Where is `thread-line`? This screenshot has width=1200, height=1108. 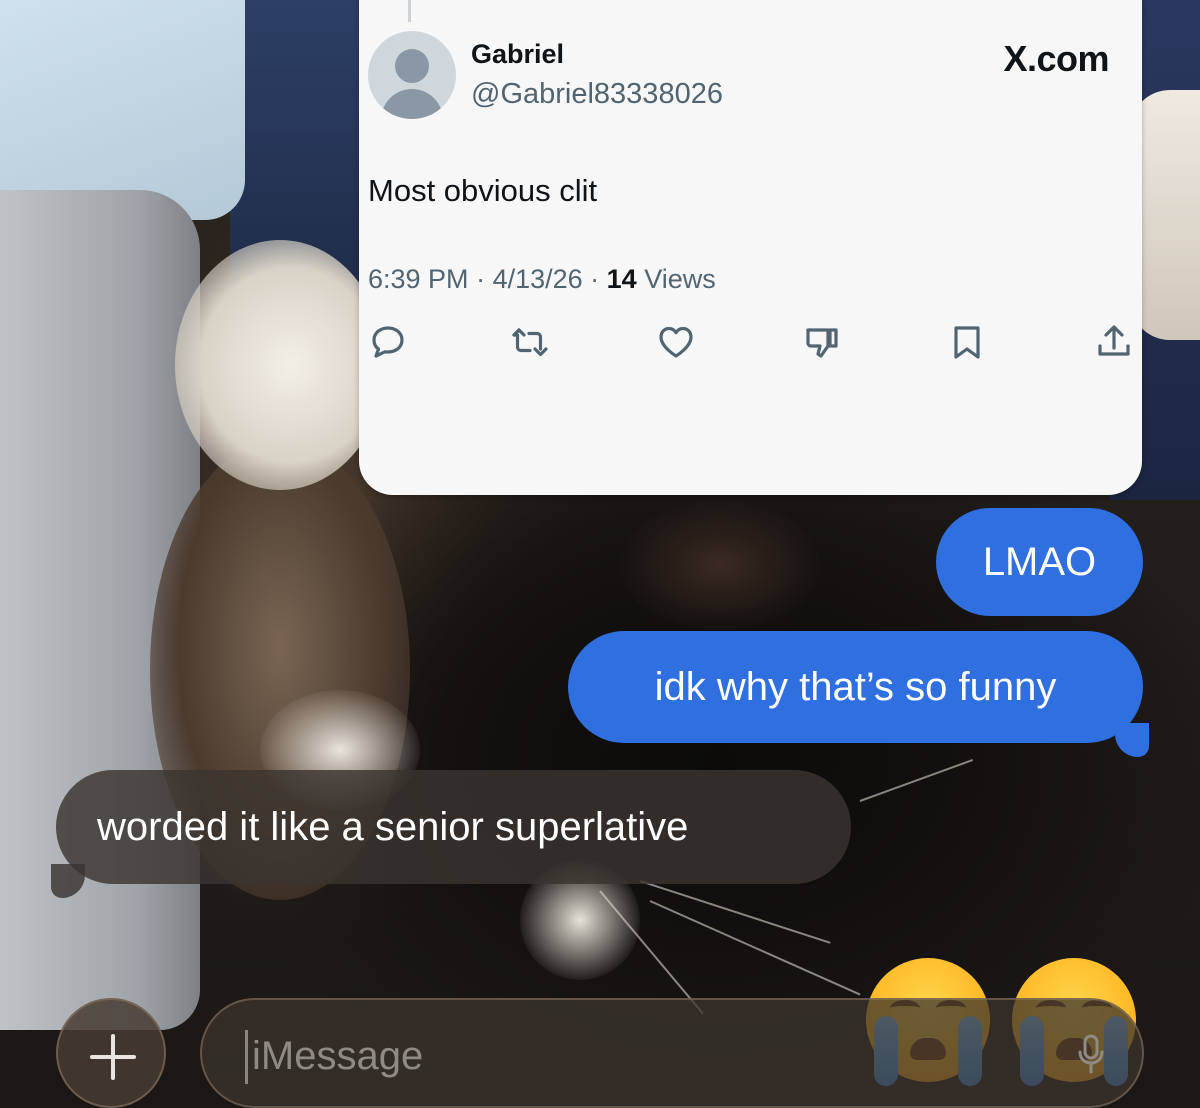 thread-line is located at coordinates (409, 11).